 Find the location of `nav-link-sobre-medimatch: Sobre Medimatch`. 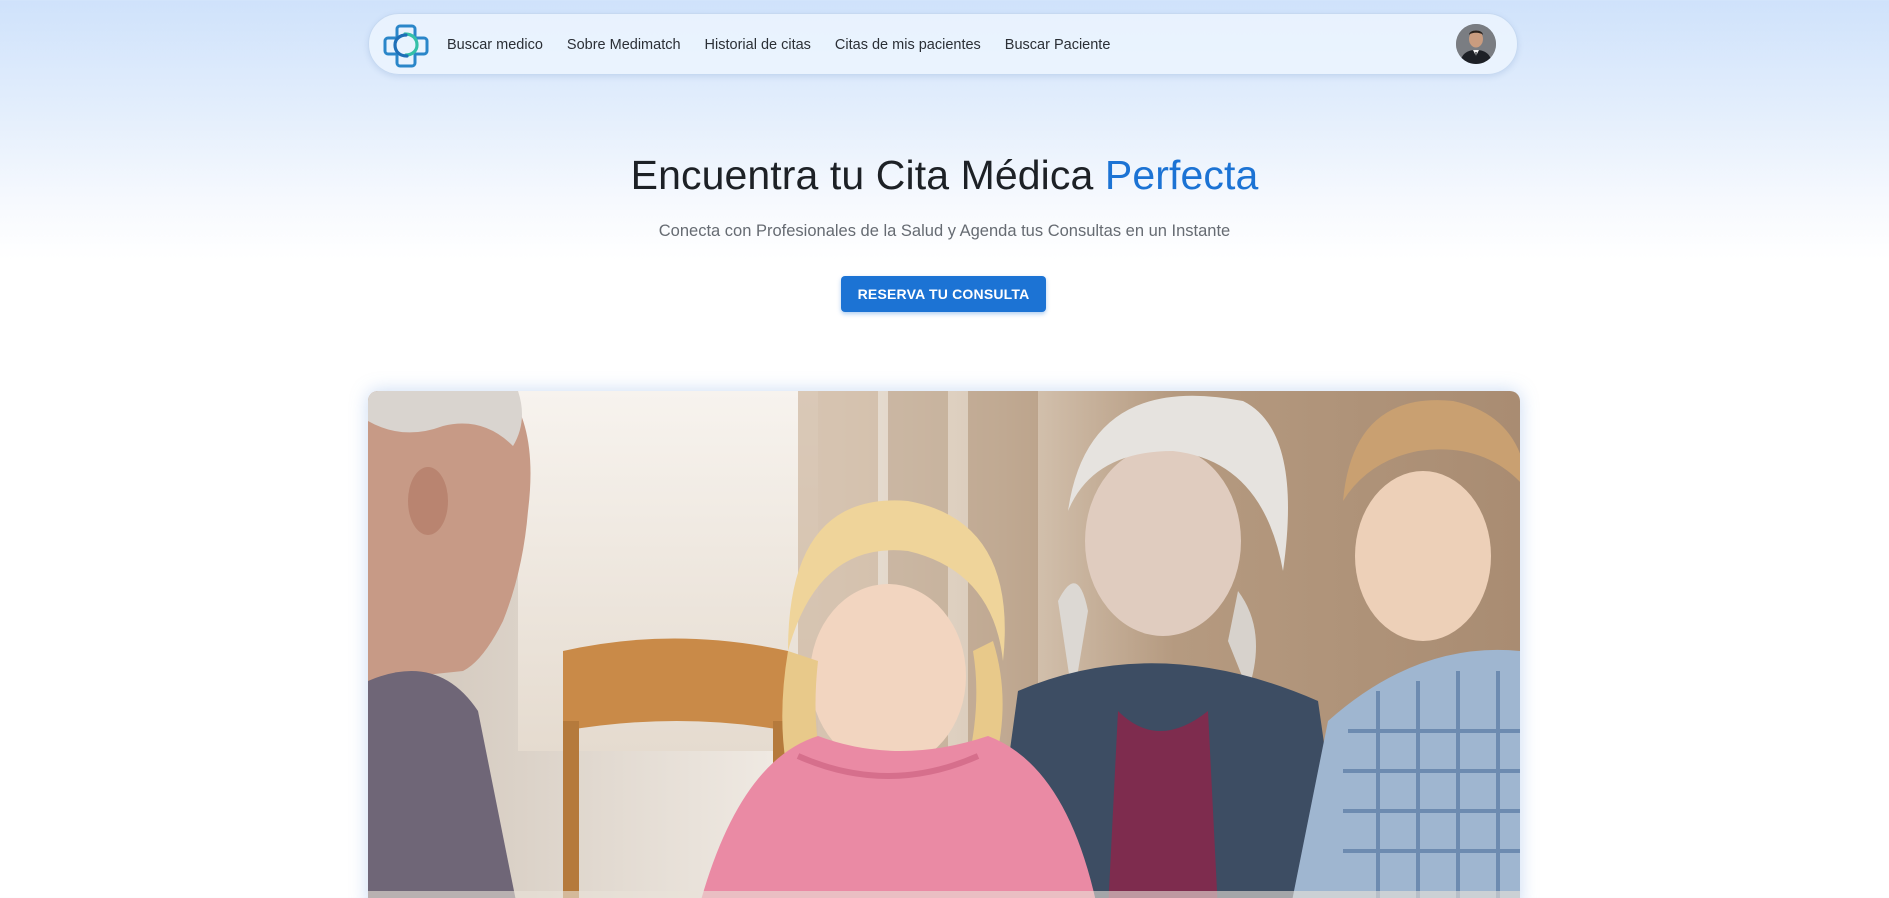

nav-link-sobre-medimatch: Sobre Medimatch is located at coordinates (624, 45).